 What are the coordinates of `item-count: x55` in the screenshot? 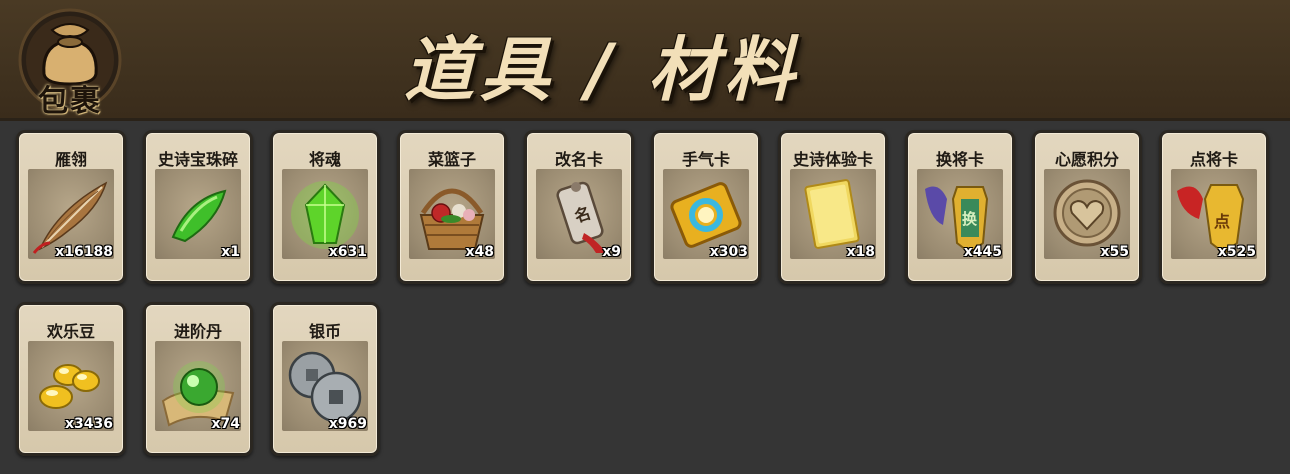 It's located at (1114, 252).